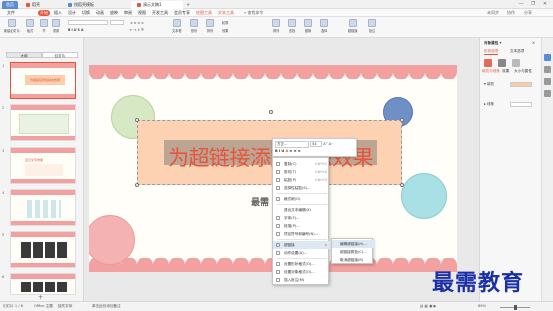  What do you see at coordinates (204, 13) in the screenshot?
I see `menu-drawing-tools: 绘图工具` at bounding box center [204, 13].